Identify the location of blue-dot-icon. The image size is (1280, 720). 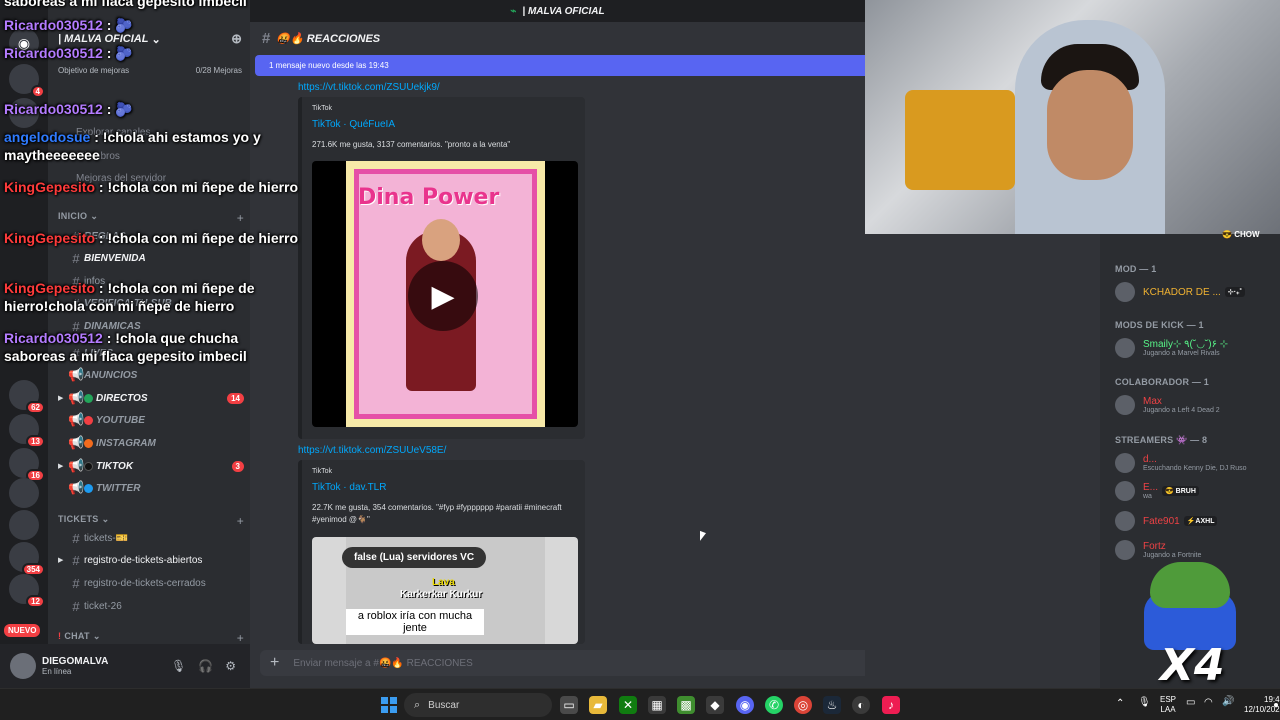
(88, 488).